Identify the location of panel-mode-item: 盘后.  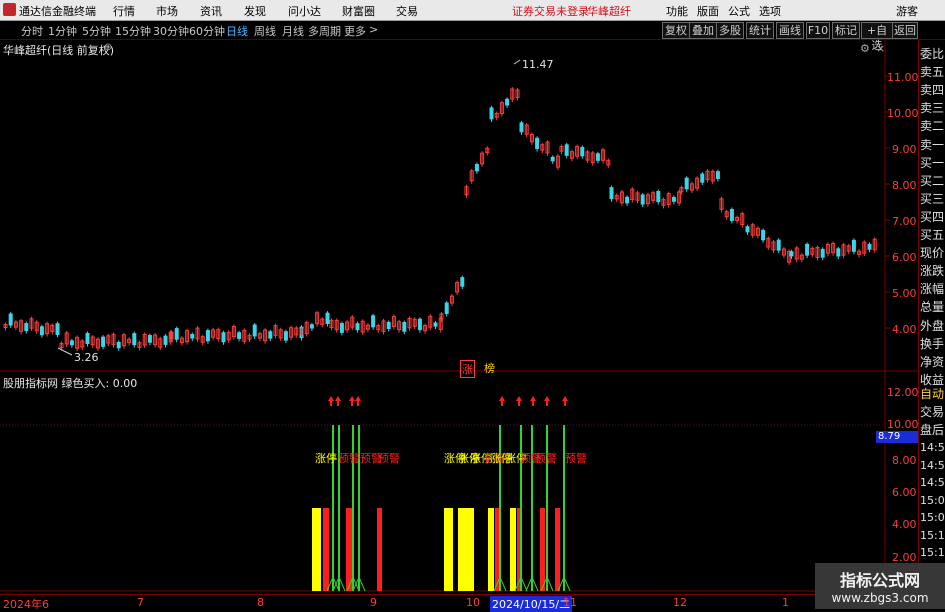
(932, 429).